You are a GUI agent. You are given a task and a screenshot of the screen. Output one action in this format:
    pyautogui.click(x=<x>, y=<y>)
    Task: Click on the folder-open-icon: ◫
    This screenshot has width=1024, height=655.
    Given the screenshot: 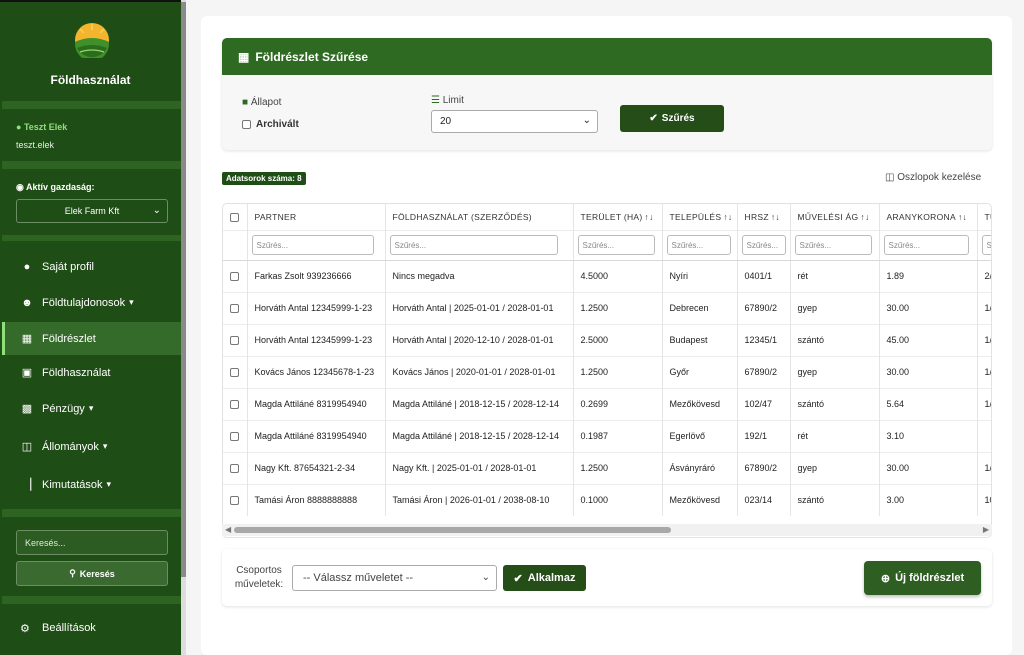 What is the action you would take?
    pyautogui.click(x=27, y=447)
    